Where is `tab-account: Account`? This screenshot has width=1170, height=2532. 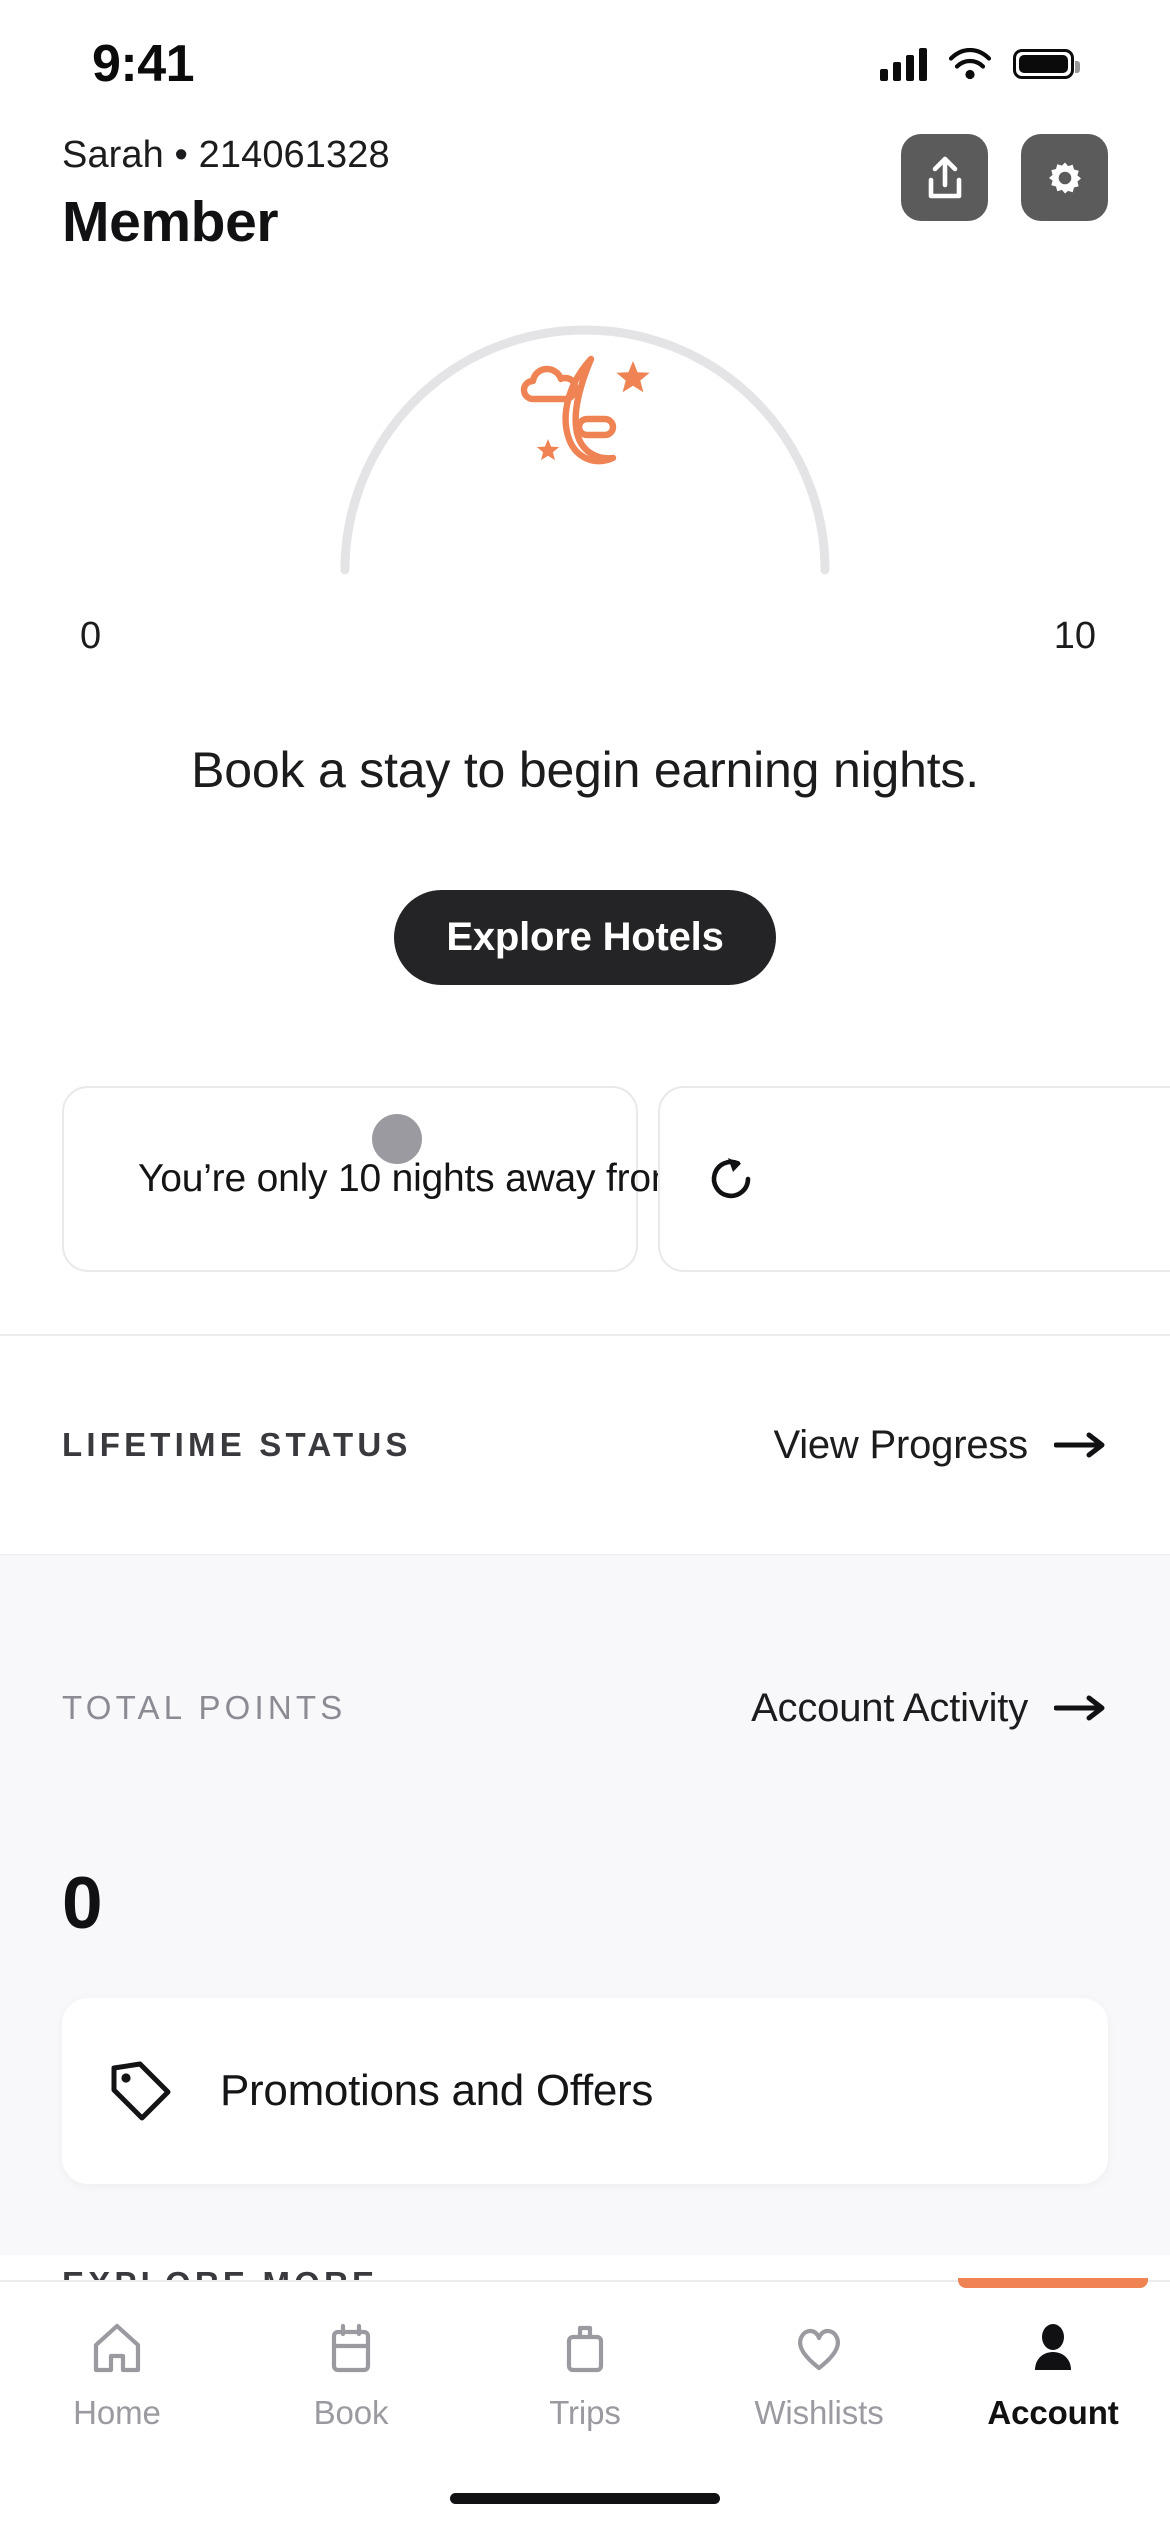
tab-account: Account is located at coordinates (1053, 2405).